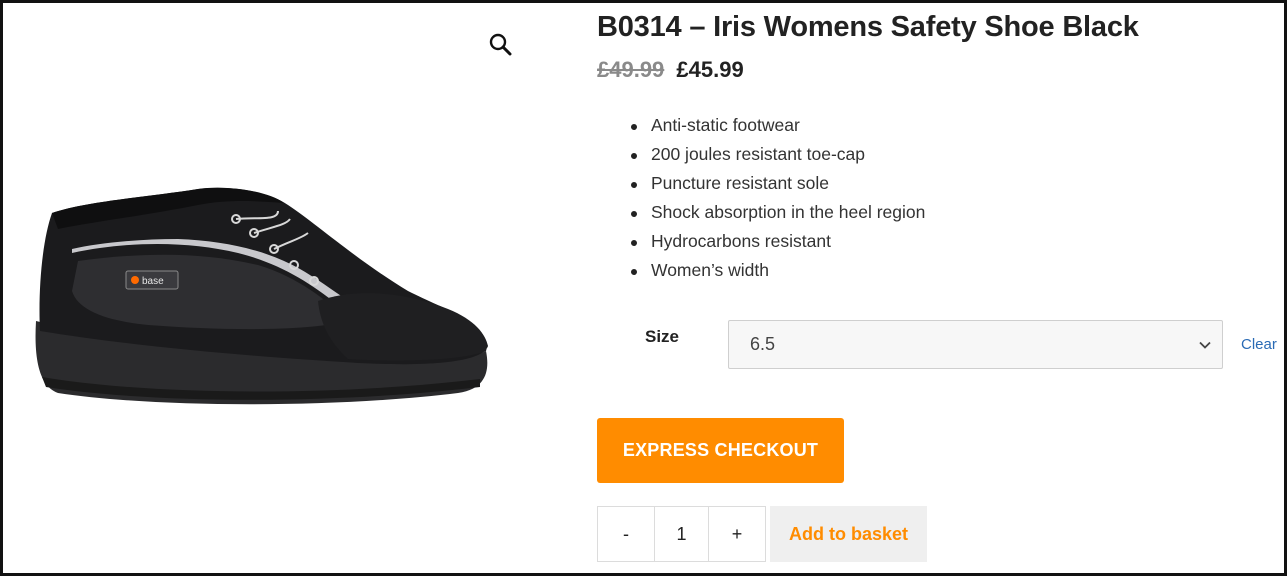 Image resolution: width=1287 pixels, height=576 pixels. Describe the element at coordinates (1259, 344) in the screenshot. I see `clear-selection-link: Clear` at that location.